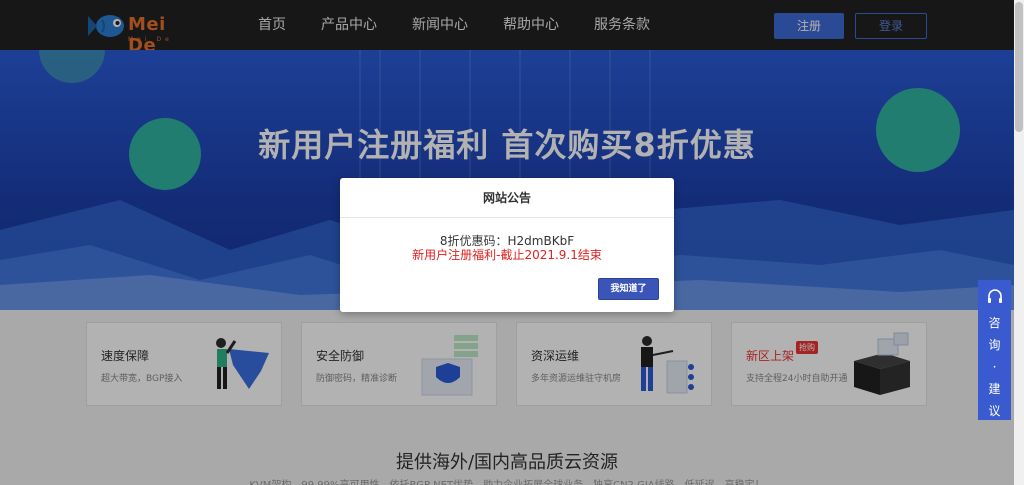 This screenshot has height=485, width=1024. What do you see at coordinates (1019, 242) in the screenshot?
I see `page-scrollbar` at bounding box center [1019, 242].